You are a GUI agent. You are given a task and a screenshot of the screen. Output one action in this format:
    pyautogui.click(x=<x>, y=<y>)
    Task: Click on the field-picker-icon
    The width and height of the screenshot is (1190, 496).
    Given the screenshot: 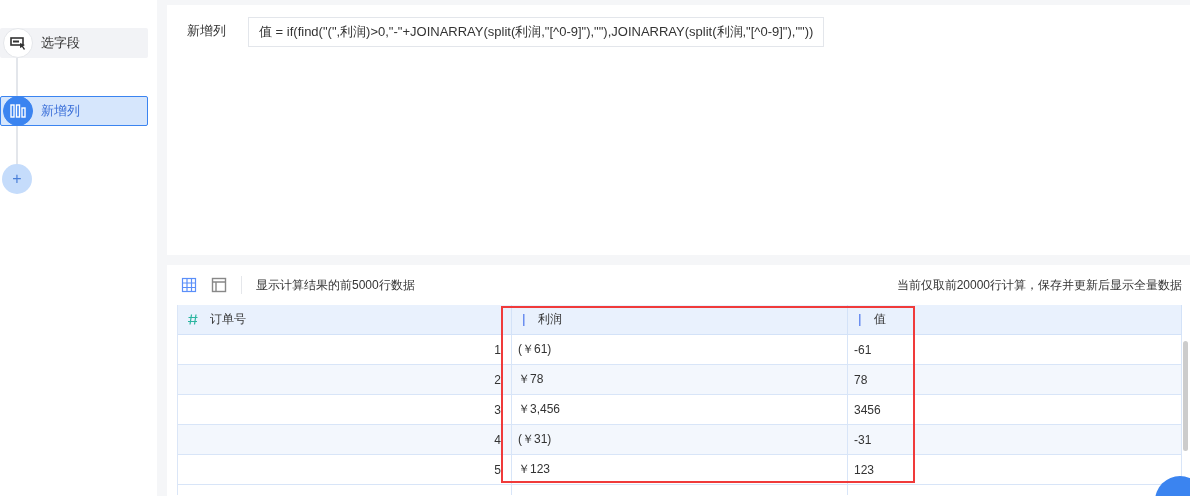 What is the action you would take?
    pyautogui.click(x=18, y=43)
    